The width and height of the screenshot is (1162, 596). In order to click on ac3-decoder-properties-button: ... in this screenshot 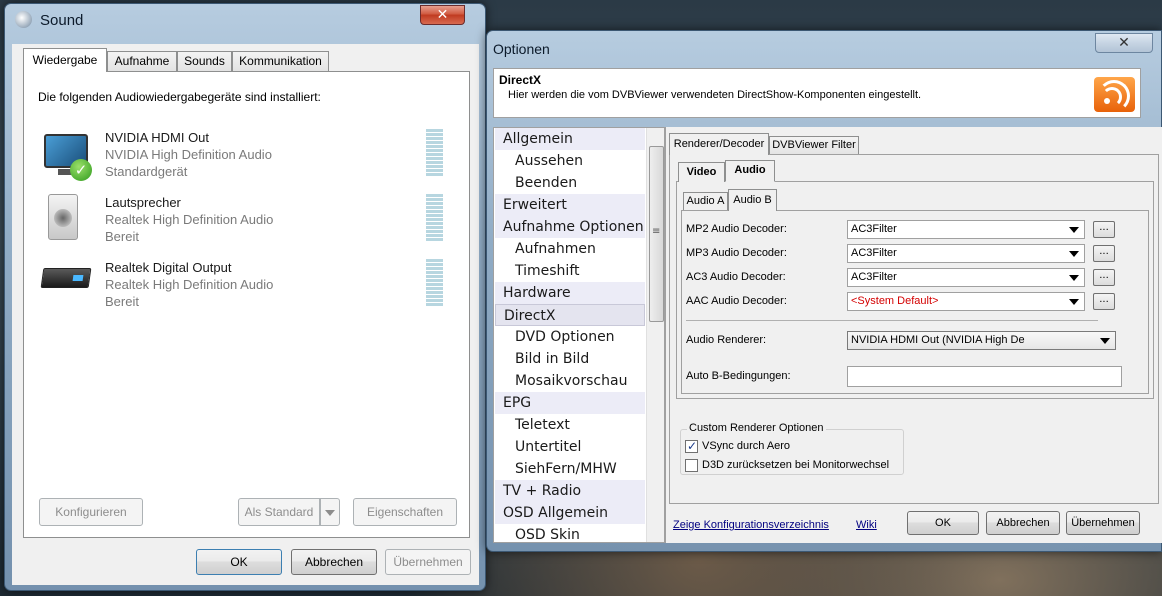, I will do `click(1104, 277)`.